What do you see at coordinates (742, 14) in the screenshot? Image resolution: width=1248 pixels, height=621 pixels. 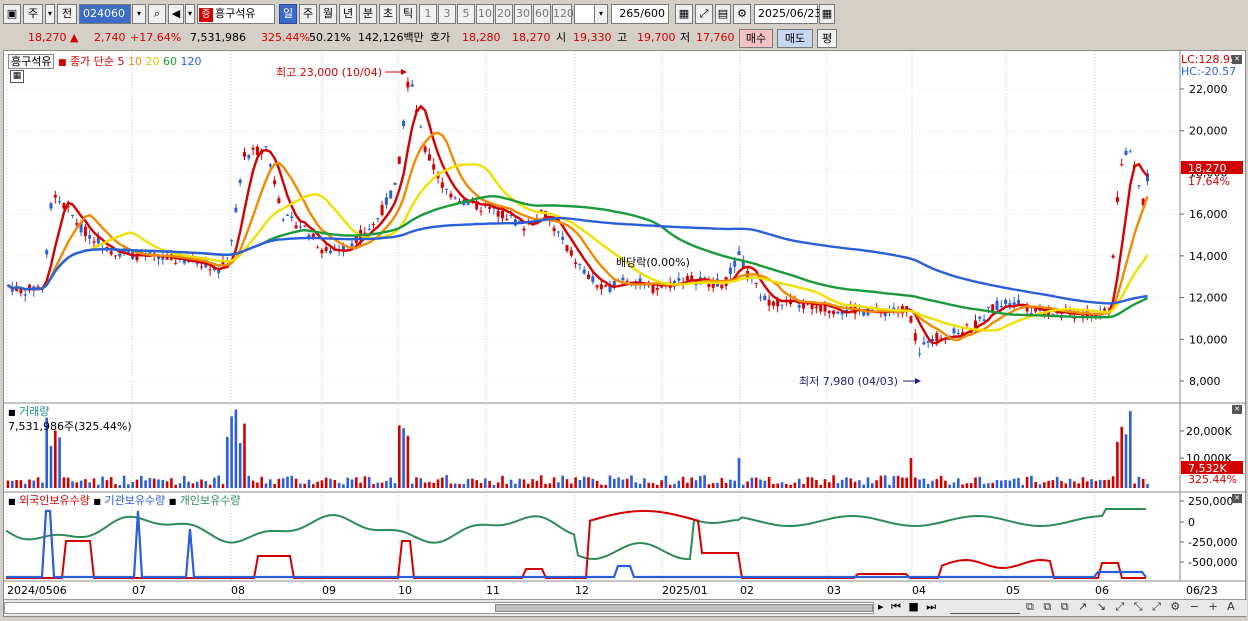 I see `gear-icon: ⚙` at bounding box center [742, 14].